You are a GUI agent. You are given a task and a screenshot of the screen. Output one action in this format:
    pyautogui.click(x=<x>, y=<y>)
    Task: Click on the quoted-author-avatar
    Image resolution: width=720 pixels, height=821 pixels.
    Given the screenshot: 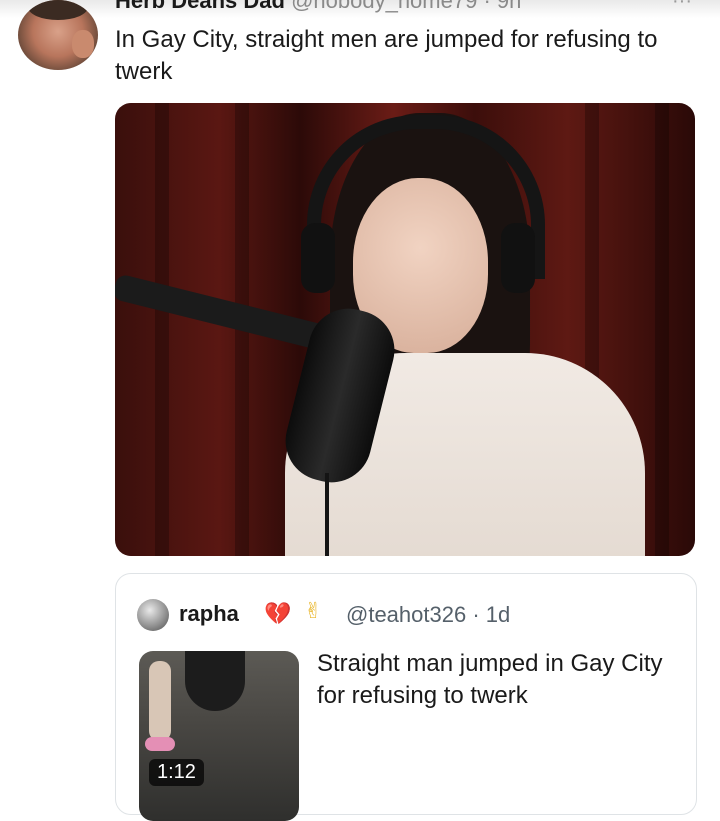 What is the action you would take?
    pyautogui.click(x=153, y=615)
    